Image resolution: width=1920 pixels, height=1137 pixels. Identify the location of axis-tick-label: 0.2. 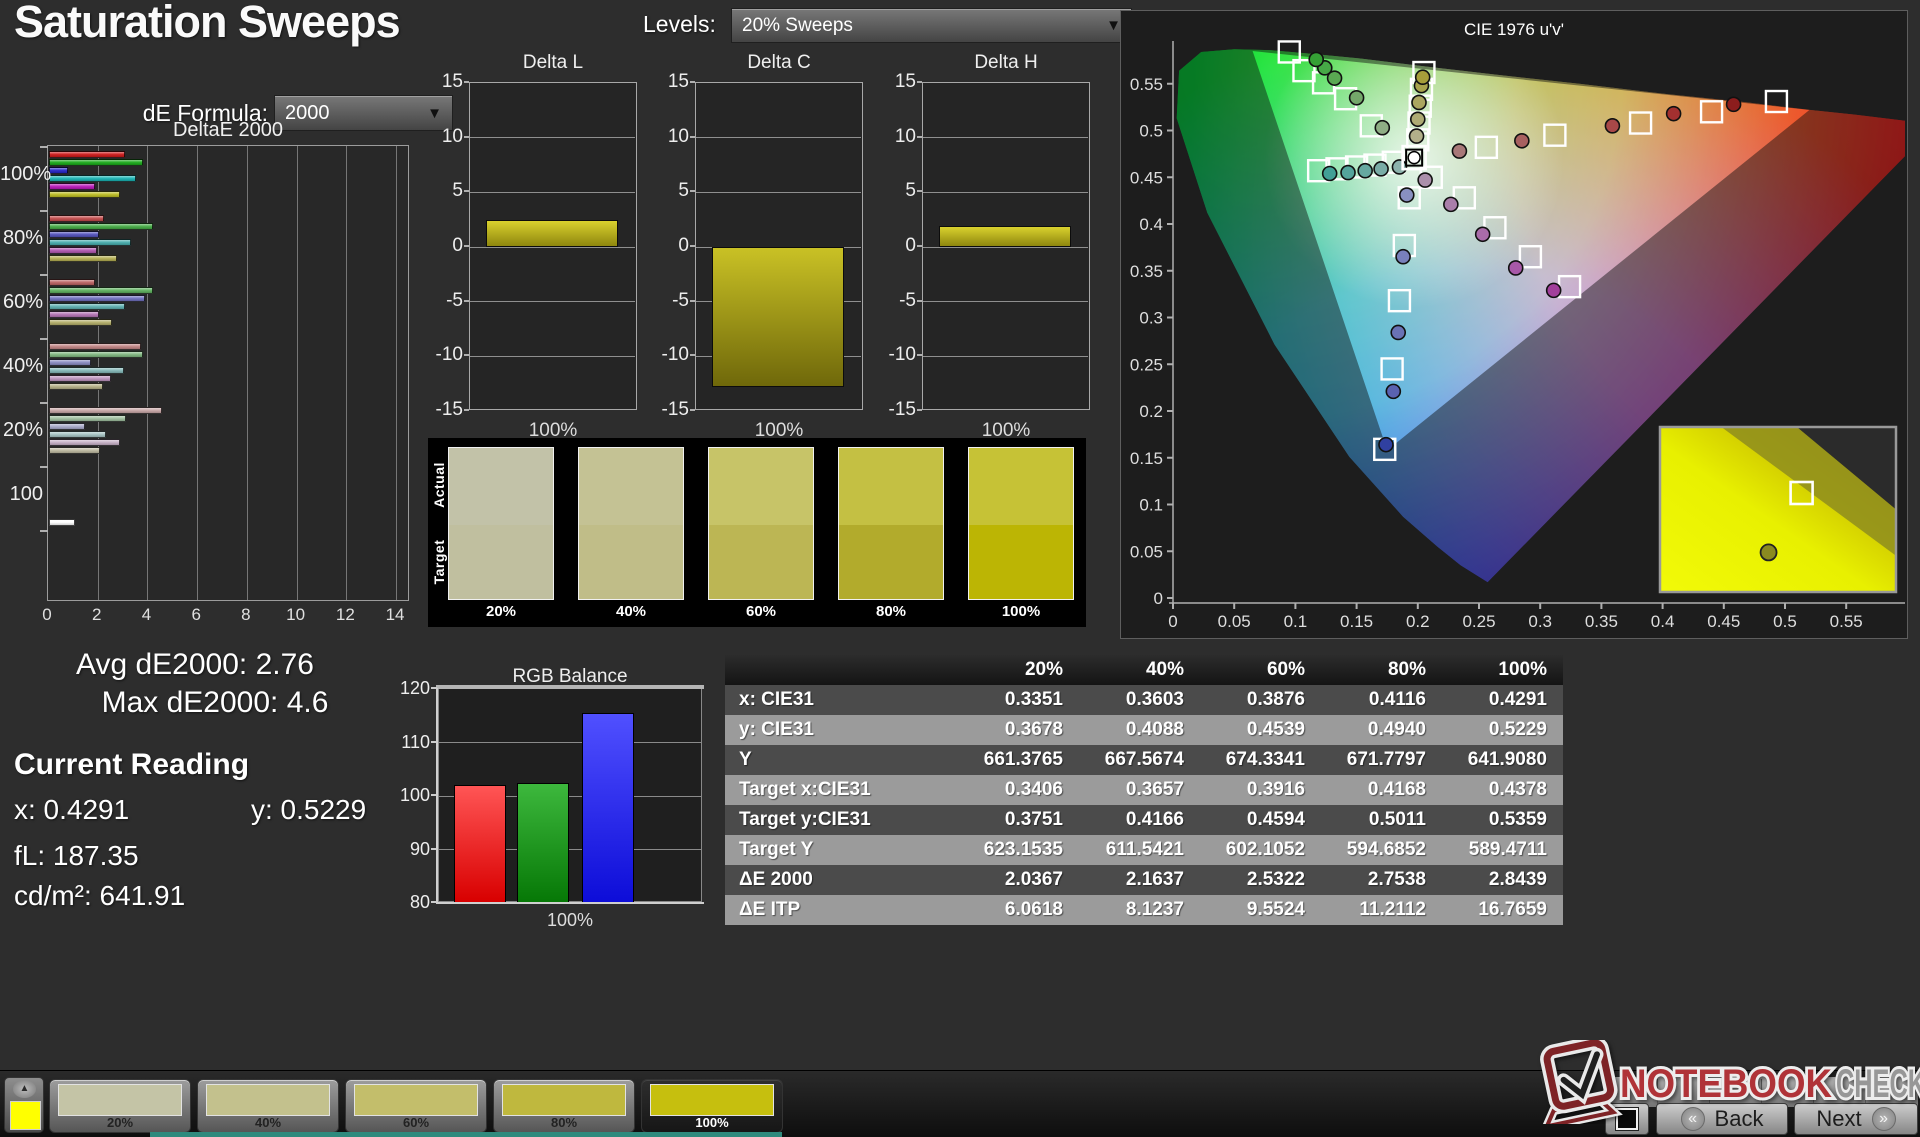
(1418, 621).